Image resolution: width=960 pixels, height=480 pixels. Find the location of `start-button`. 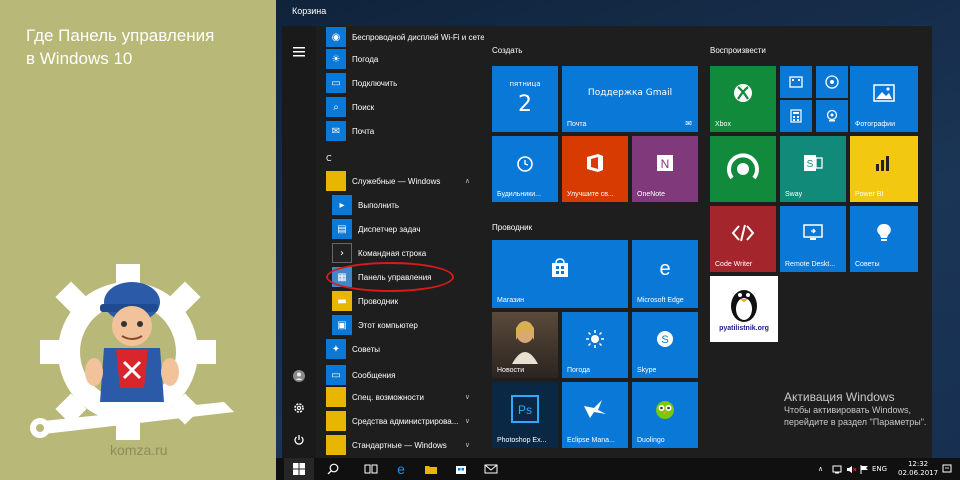

start-button is located at coordinates (299, 469).